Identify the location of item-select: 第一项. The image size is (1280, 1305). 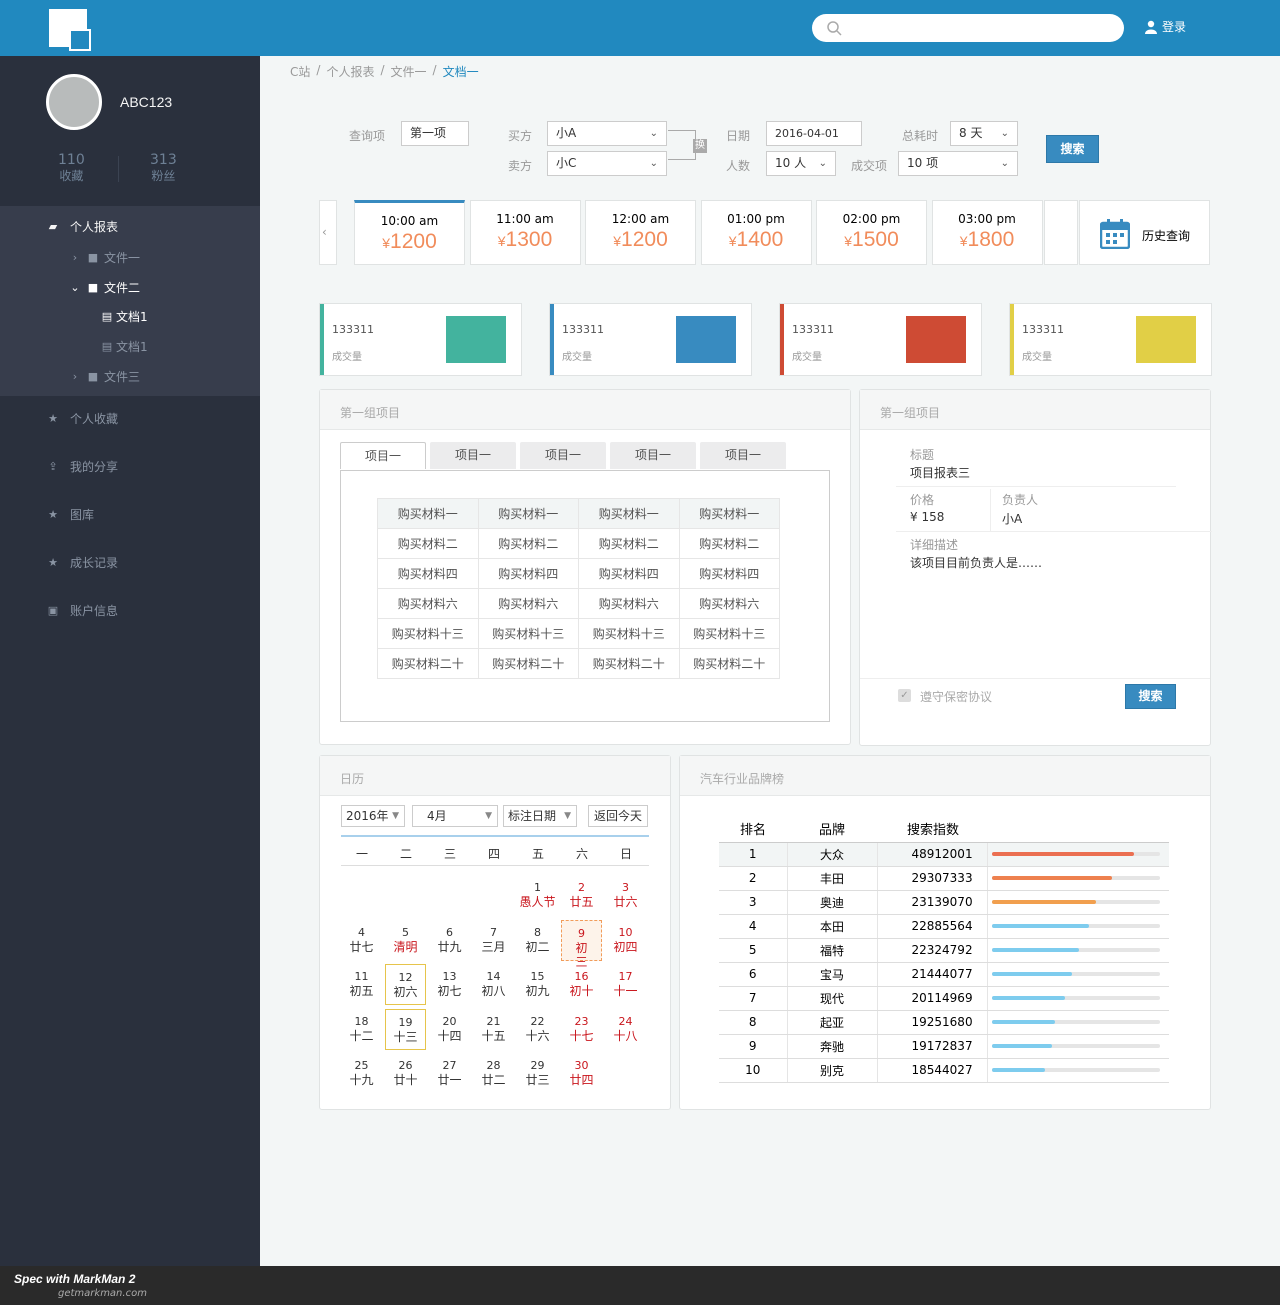
(435, 133).